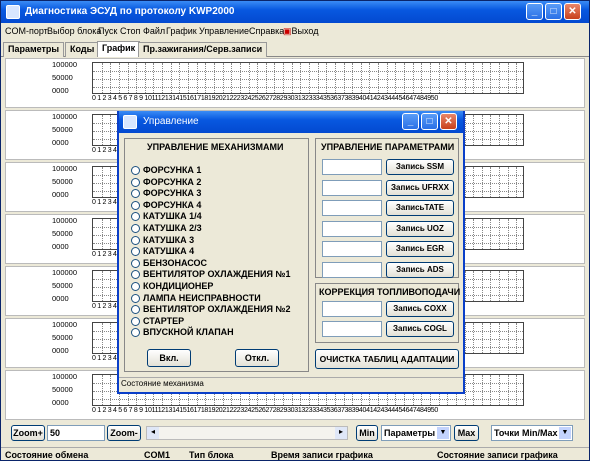 Image resolution: width=590 pixels, height=461 pixels. What do you see at coordinates (341, 433) in the screenshot?
I see `scroll-right-icon: ▸` at bounding box center [341, 433].